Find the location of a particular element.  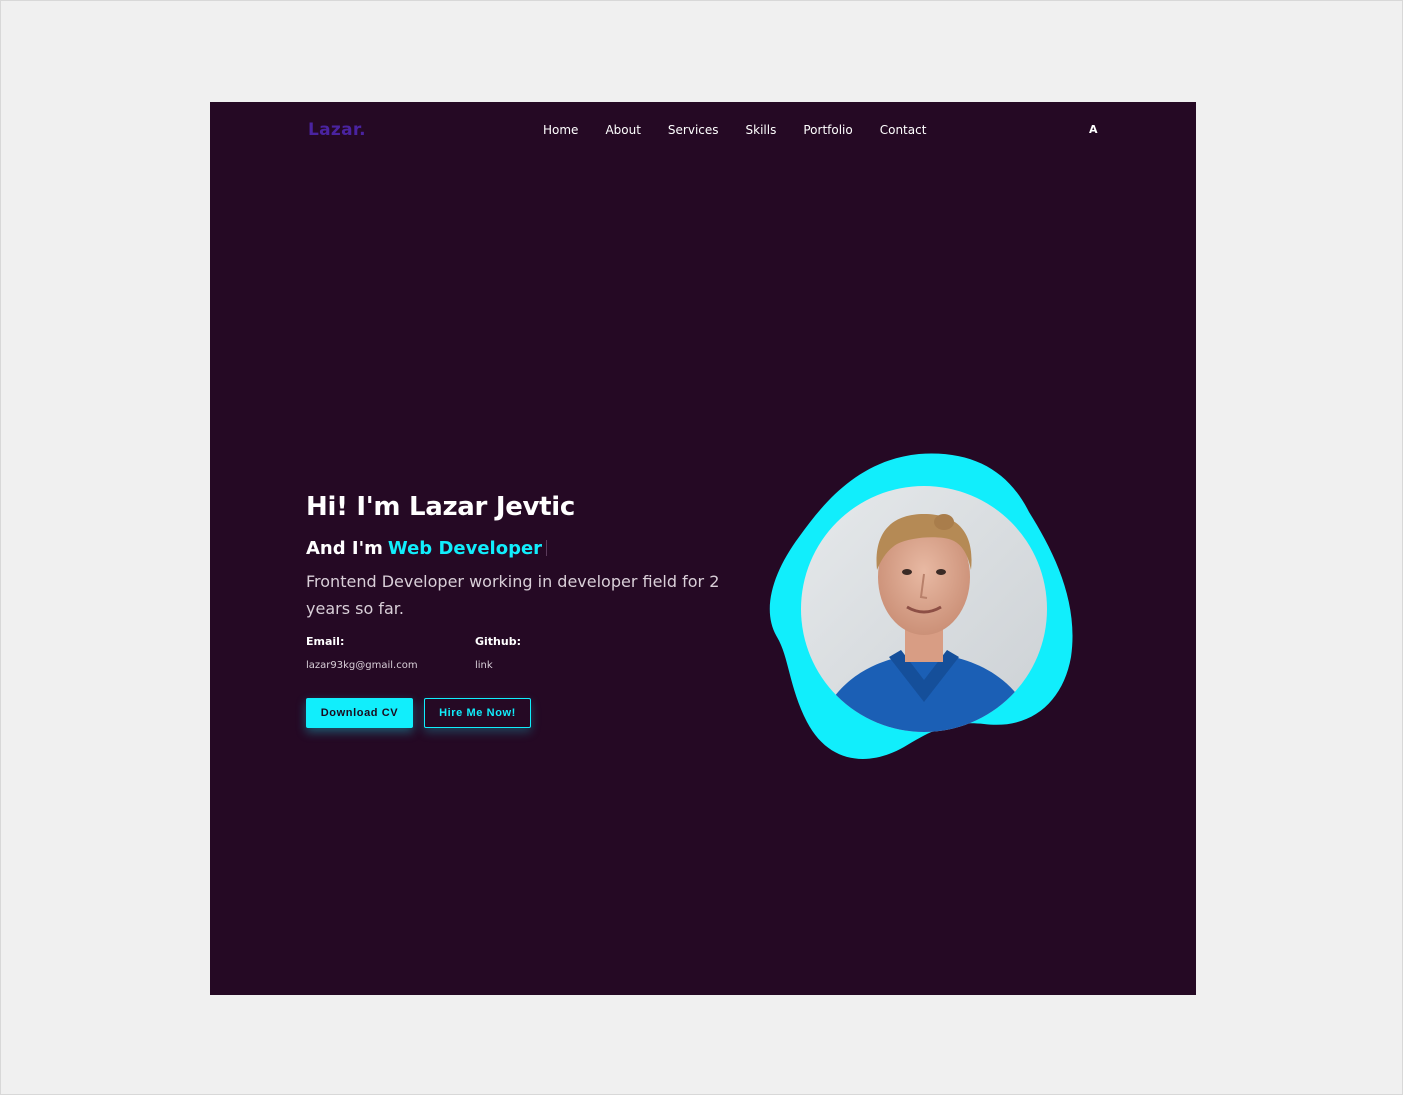

hero-image is located at coordinates (922, 607).